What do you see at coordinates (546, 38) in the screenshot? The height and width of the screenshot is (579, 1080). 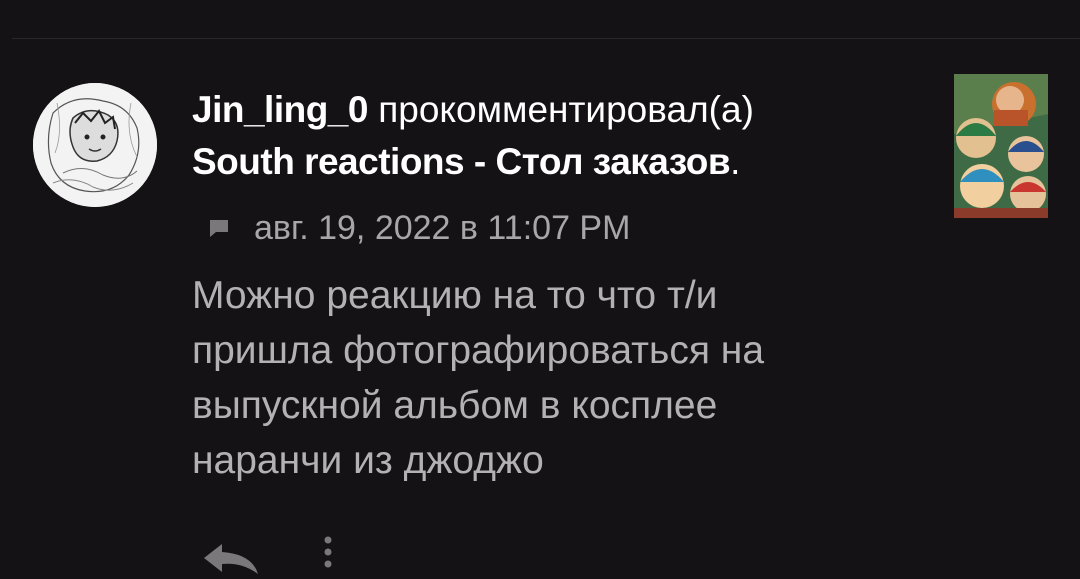 I see `top-divider` at bounding box center [546, 38].